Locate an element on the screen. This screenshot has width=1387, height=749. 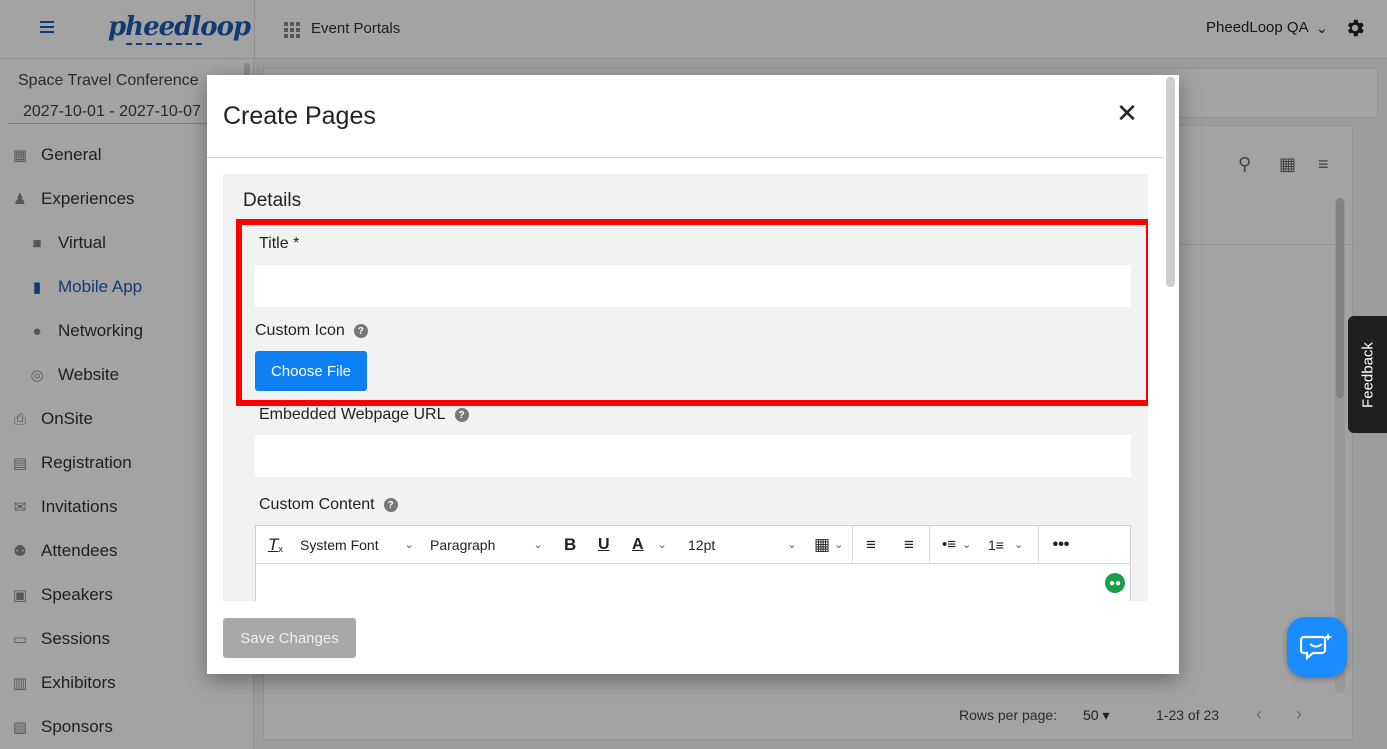
save-changes-button: Save Changes is located at coordinates (289, 638).